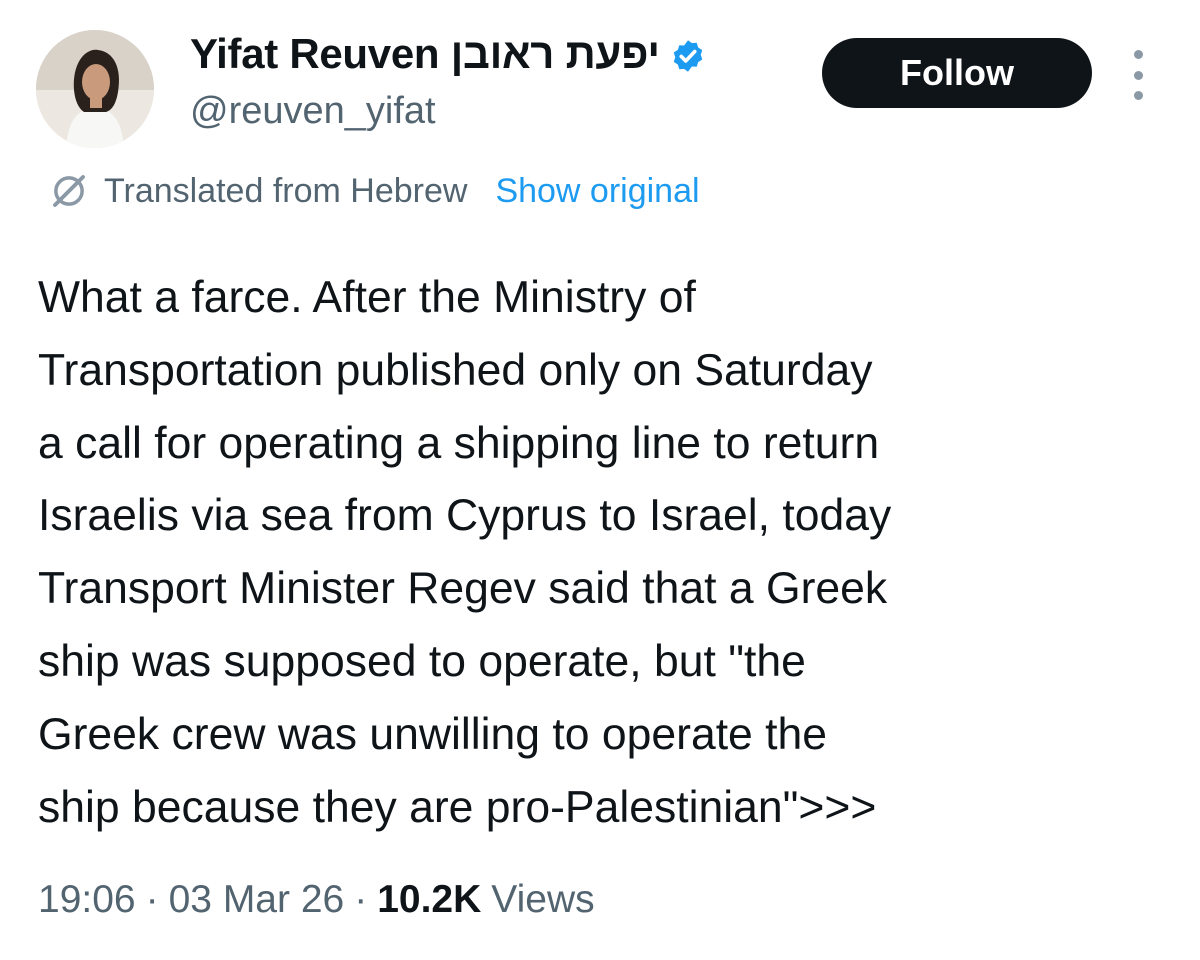  What do you see at coordinates (69, 191) in the screenshot?
I see `translate-icon` at bounding box center [69, 191].